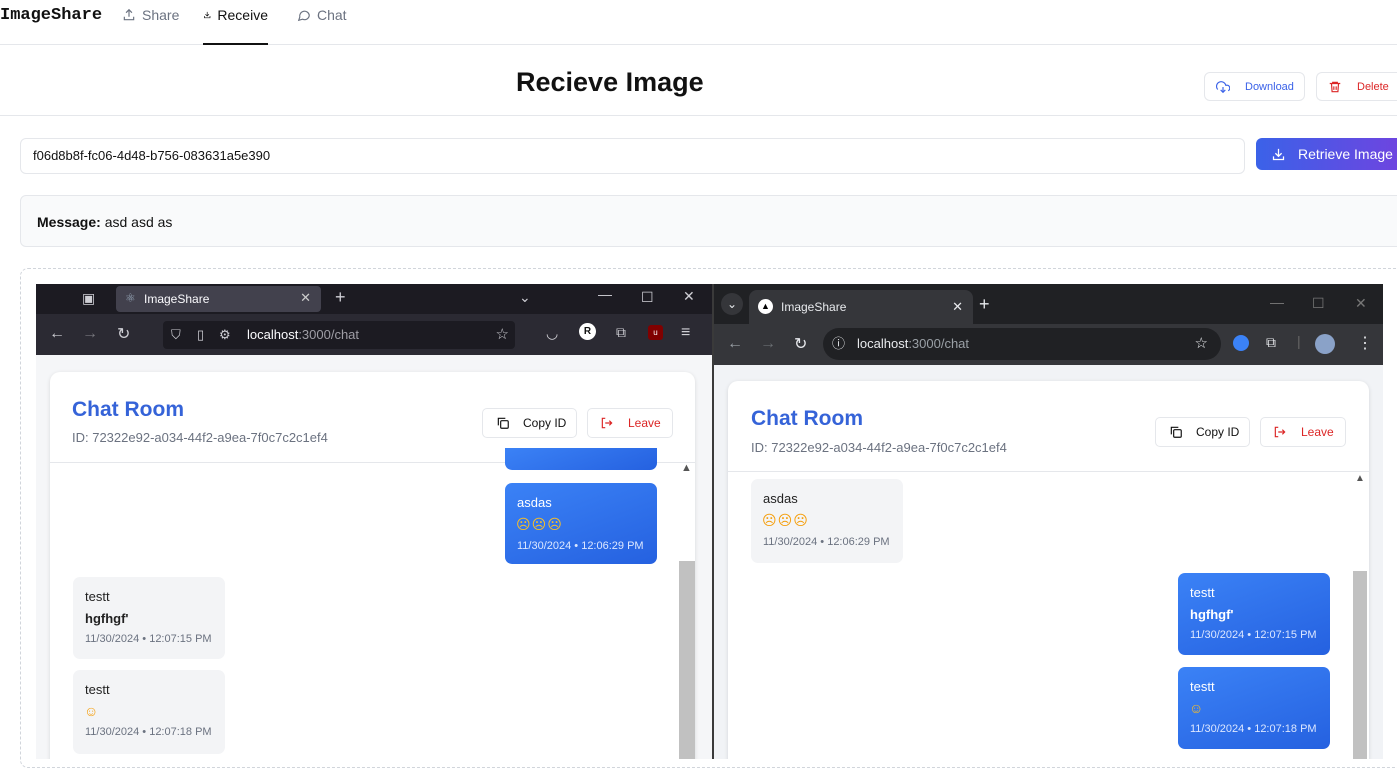 The width and height of the screenshot is (1397, 768). I want to click on bookmark-star-icon: ☆, so click(502, 334).